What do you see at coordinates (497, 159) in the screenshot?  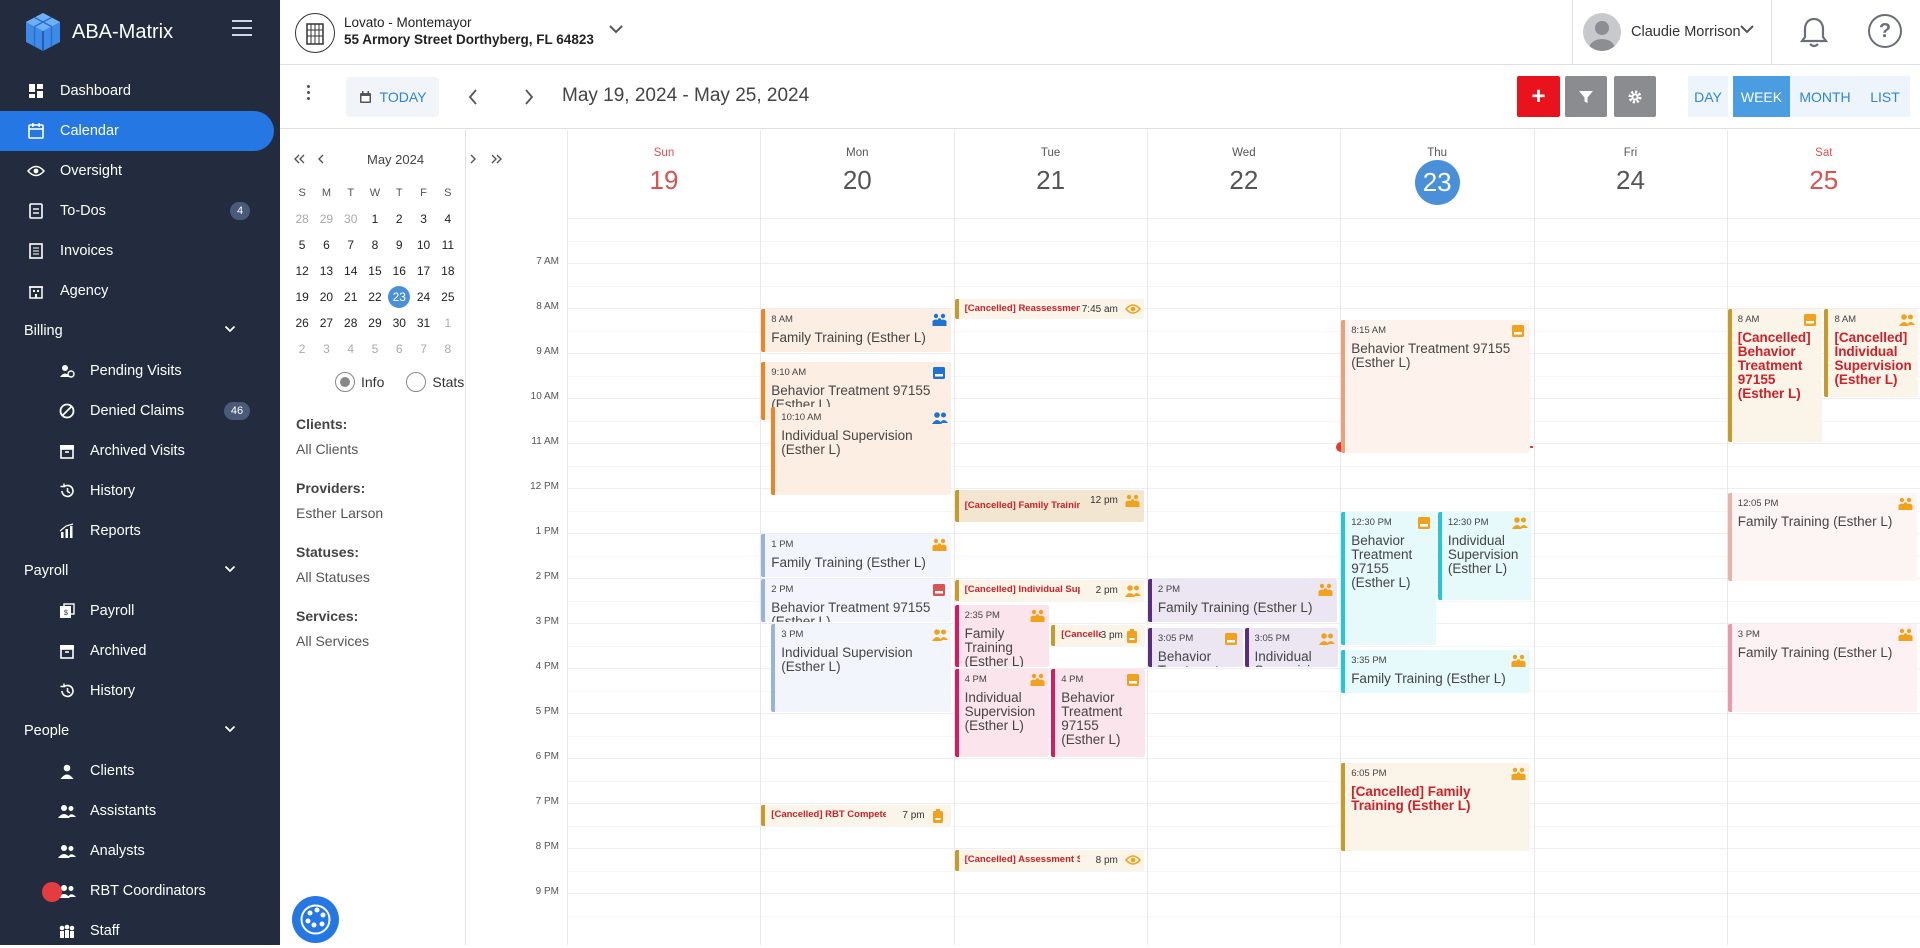 I see `next-year-icon` at bounding box center [497, 159].